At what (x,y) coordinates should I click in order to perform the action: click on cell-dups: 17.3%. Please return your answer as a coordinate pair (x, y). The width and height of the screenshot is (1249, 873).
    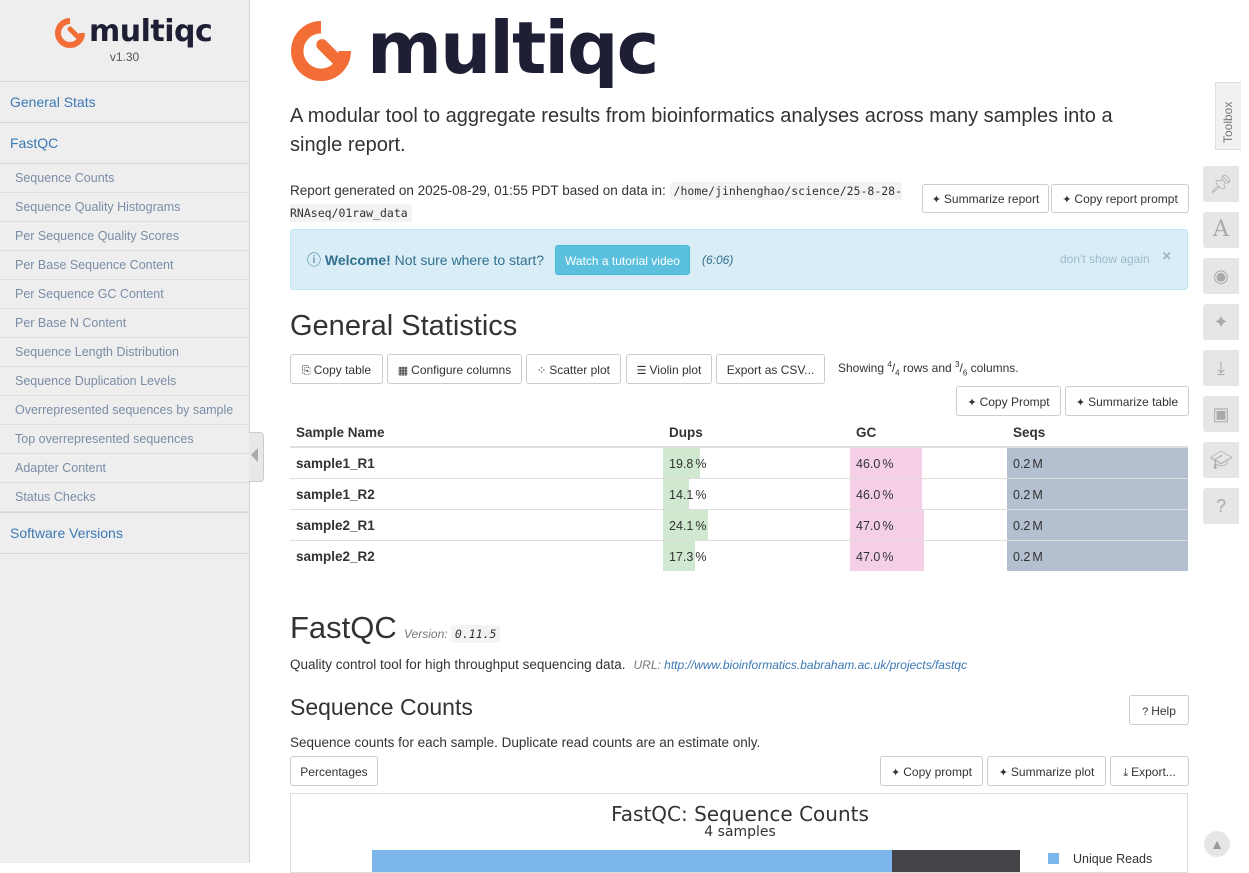
    Looking at the image, I should click on (756, 555).